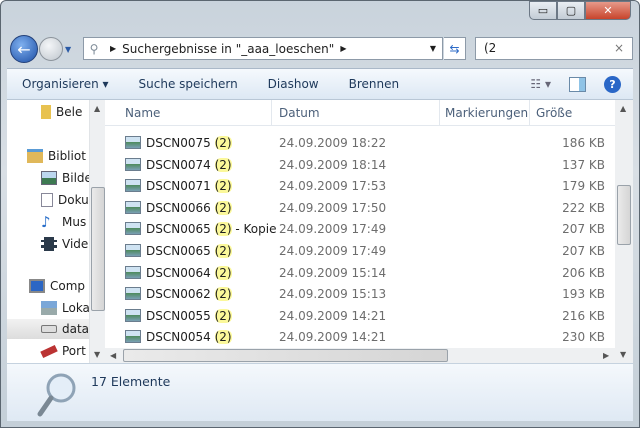 This screenshot has width=640, height=428. What do you see at coordinates (583, 294) in the screenshot?
I see `file-size: 193 KB` at bounding box center [583, 294].